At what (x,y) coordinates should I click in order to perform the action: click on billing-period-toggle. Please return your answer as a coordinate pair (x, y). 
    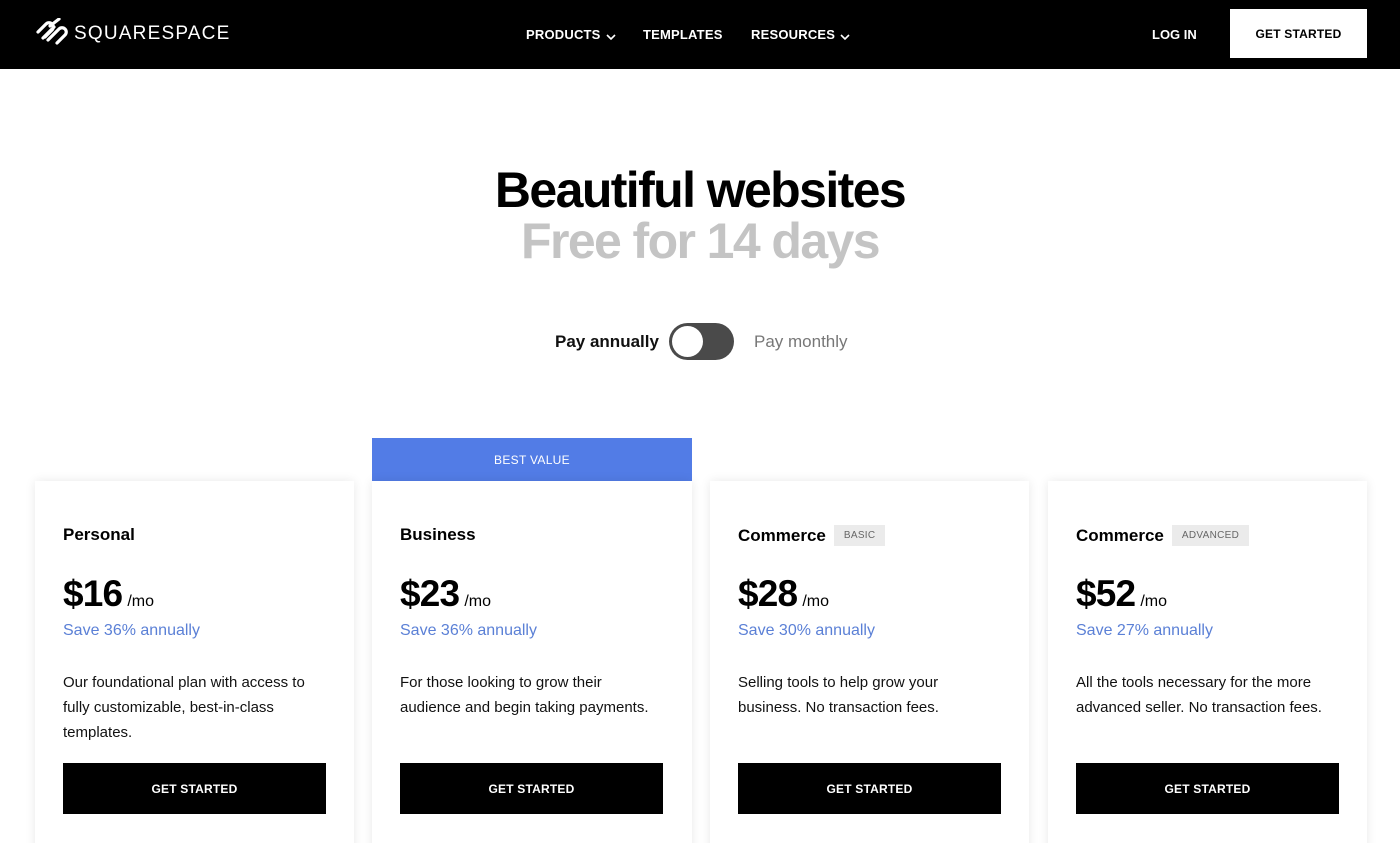
    Looking at the image, I should click on (701, 341).